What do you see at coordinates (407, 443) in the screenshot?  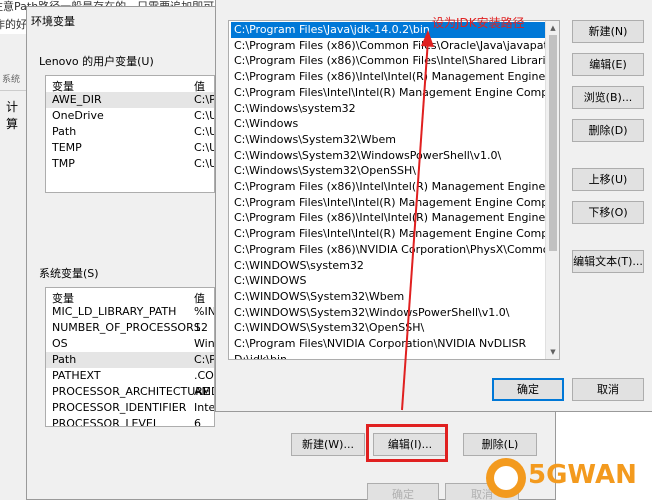 I see `highlight-box` at bounding box center [407, 443].